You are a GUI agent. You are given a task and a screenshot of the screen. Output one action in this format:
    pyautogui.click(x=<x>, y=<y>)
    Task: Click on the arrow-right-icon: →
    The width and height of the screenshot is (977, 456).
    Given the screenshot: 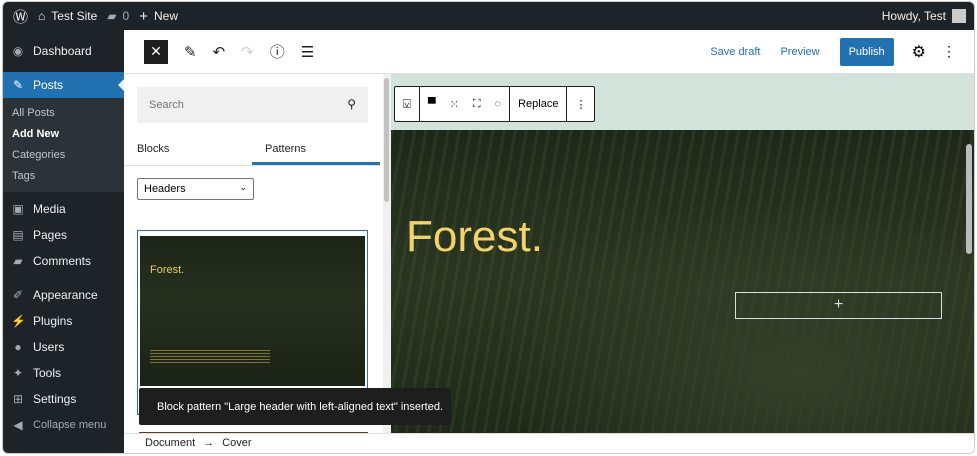 What is the action you would take?
    pyautogui.click(x=209, y=443)
    